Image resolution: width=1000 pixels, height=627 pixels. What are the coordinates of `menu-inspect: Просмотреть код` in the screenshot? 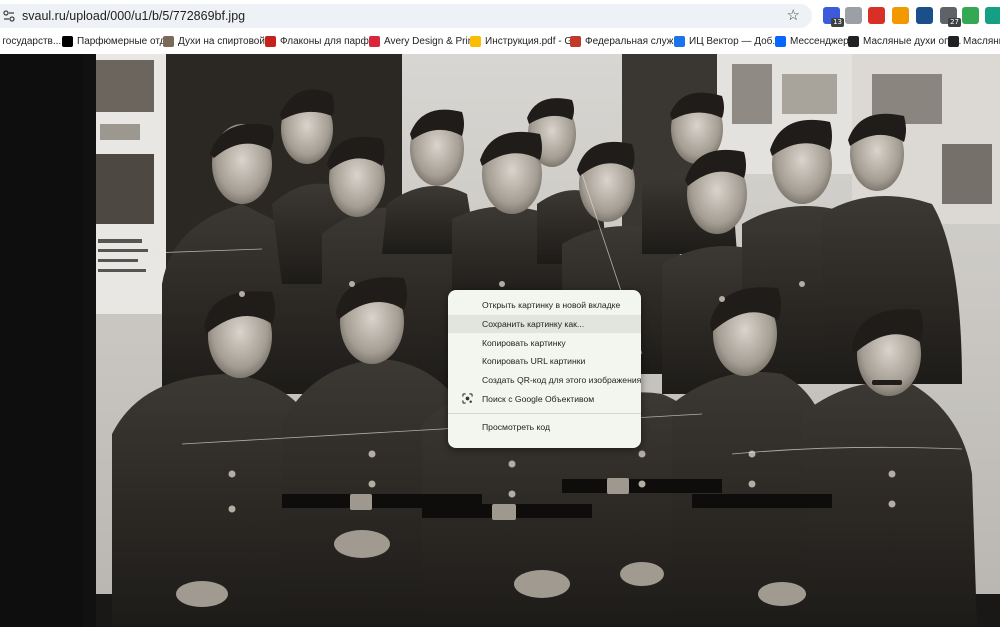 It's located at (544, 427).